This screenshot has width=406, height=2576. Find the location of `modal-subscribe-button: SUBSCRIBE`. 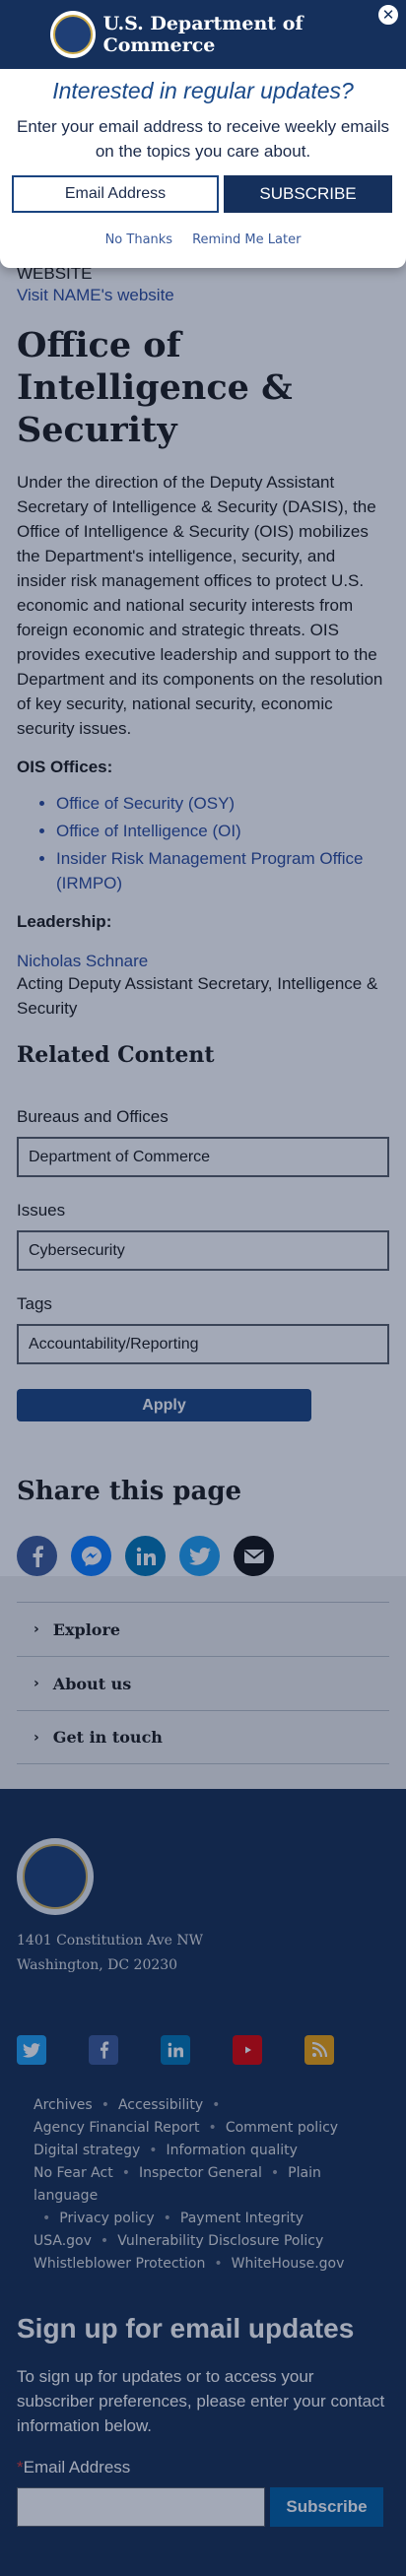

modal-subscribe-button: SUBSCRIBE is located at coordinates (308, 194).